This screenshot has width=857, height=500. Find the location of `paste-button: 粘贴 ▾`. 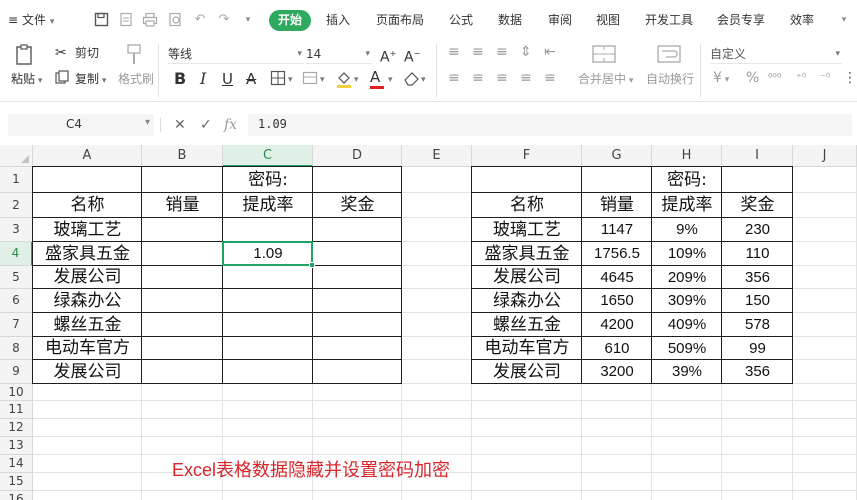

paste-button: 粘贴 ▾ is located at coordinates (26, 80).